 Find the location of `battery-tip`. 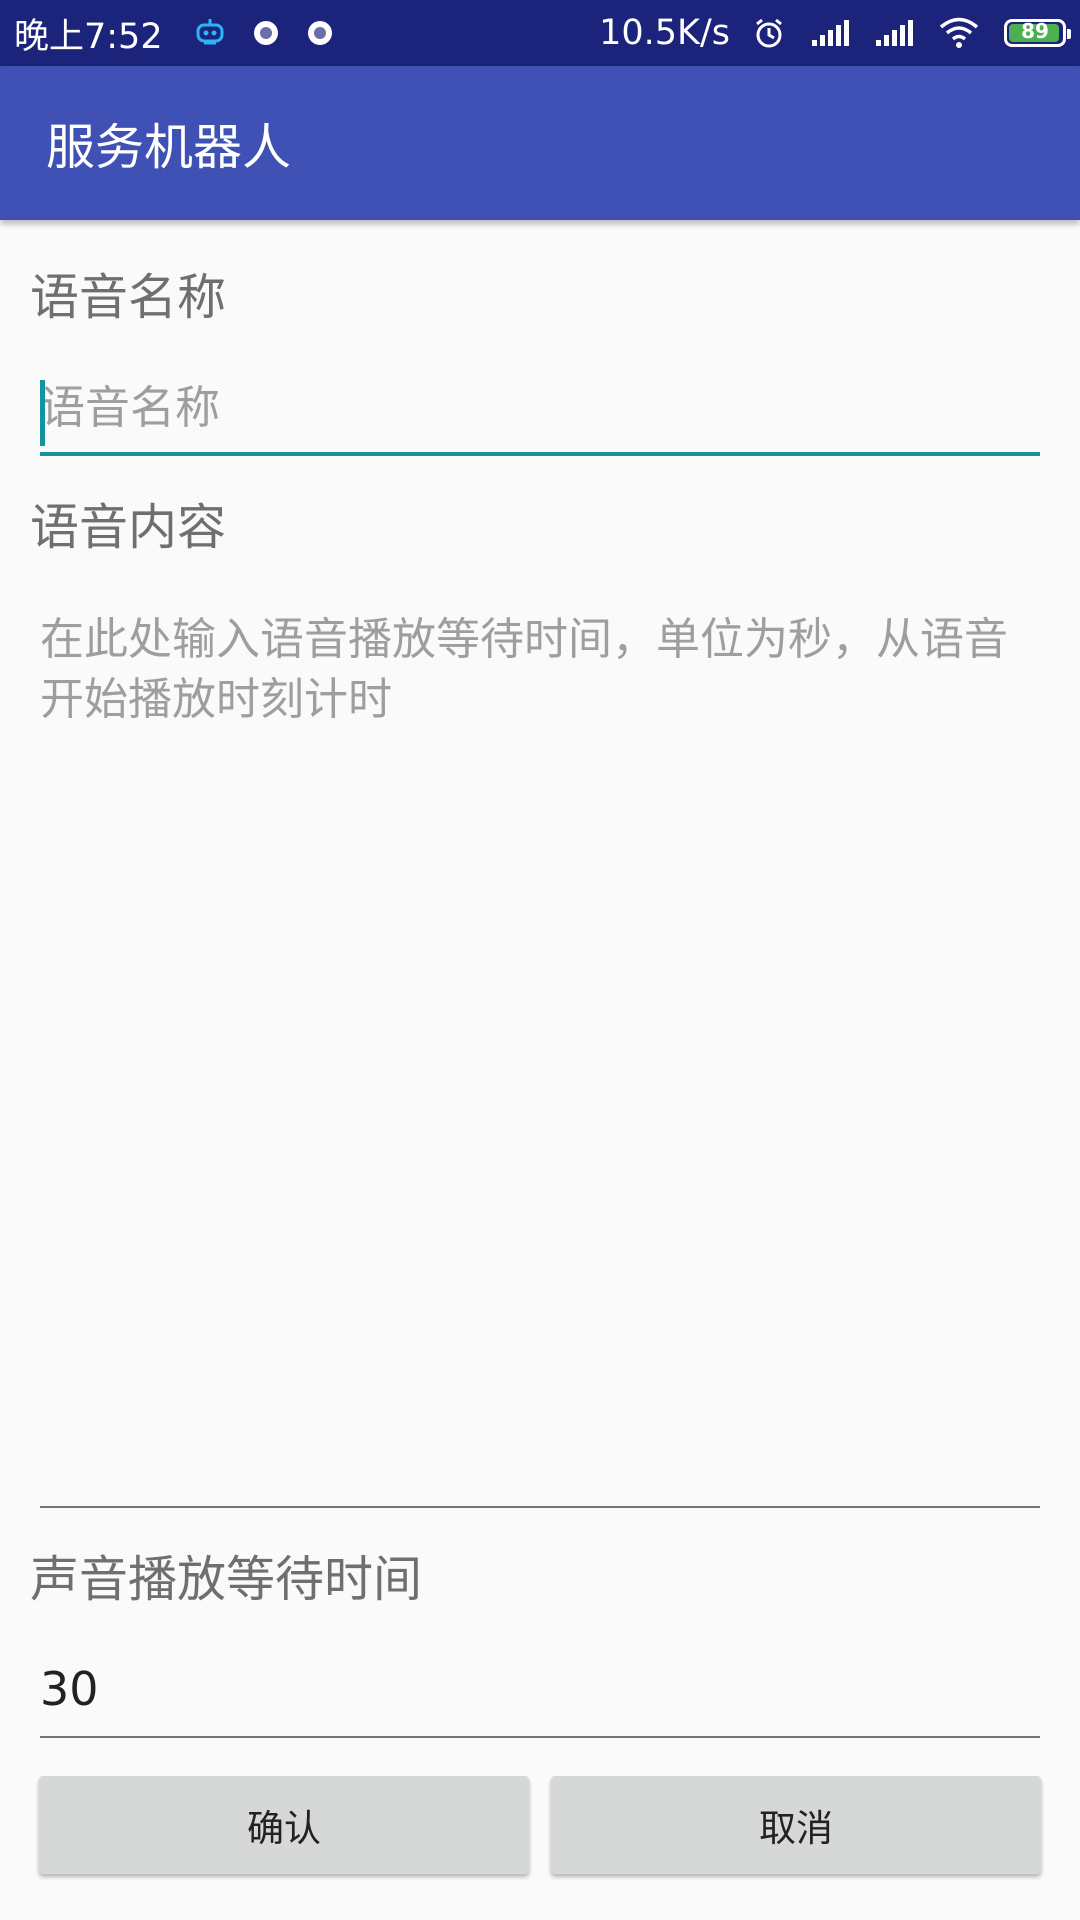

battery-tip is located at coordinates (1069, 34).